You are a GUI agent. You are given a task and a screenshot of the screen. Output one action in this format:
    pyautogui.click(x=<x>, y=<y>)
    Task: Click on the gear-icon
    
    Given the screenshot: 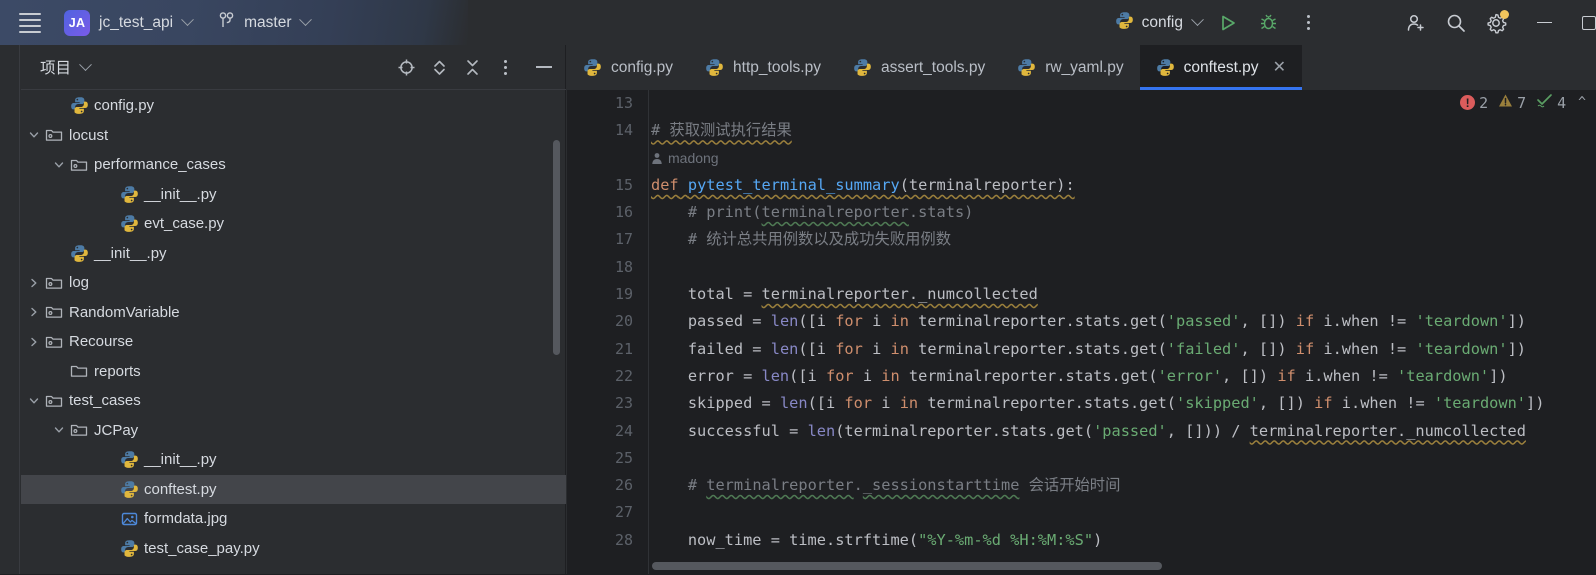 What is the action you would take?
    pyautogui.click(x=1496, y=22)
    